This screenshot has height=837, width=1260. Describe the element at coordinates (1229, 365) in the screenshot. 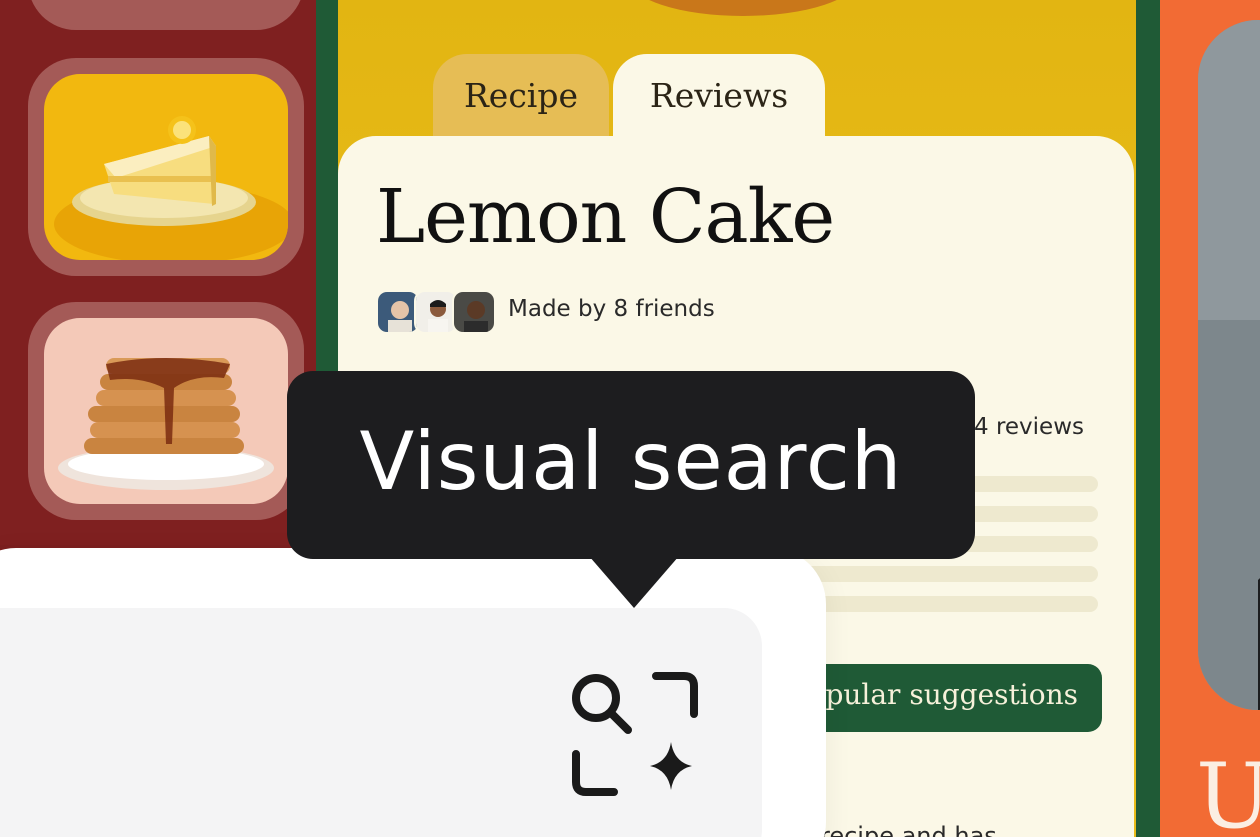

I see `portrait-photo` at that location.